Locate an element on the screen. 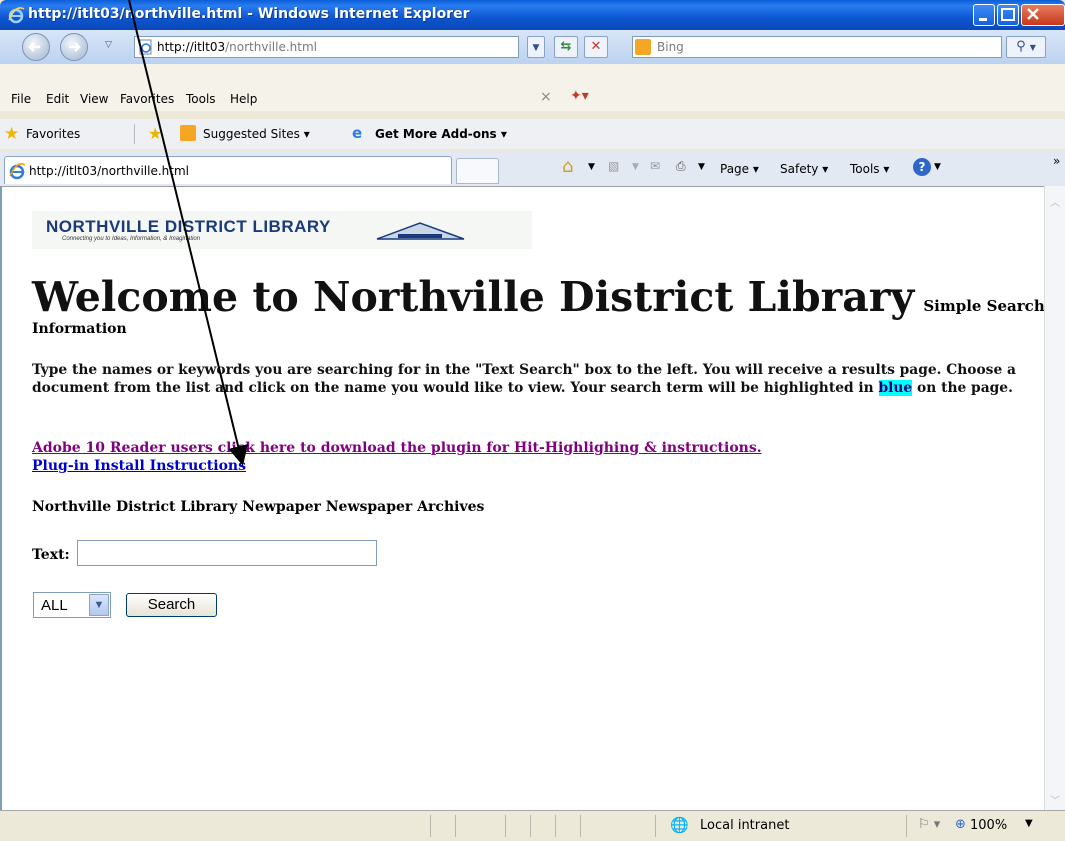  back-arrow-icon is located at coordinates (34, 47).